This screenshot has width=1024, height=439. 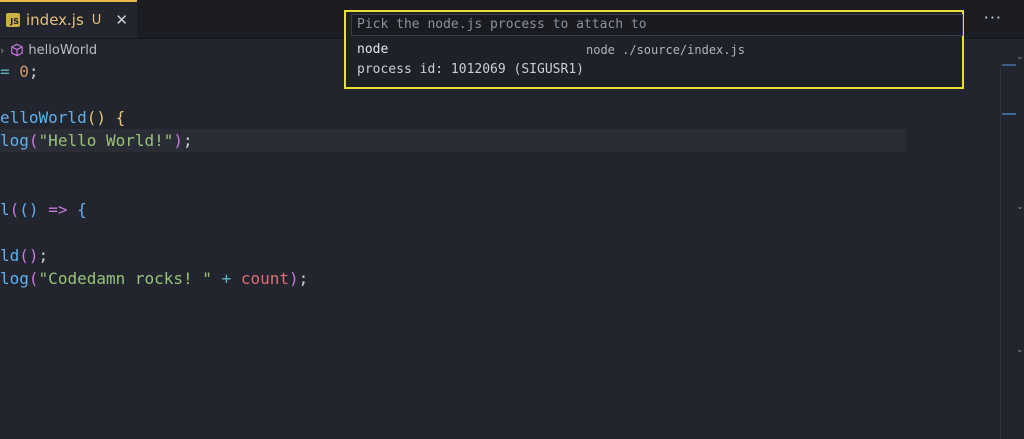 I want to click on quick-pick-item-detail: process id: 1012069 (SIGUSR1), so click(x=470, y=69).